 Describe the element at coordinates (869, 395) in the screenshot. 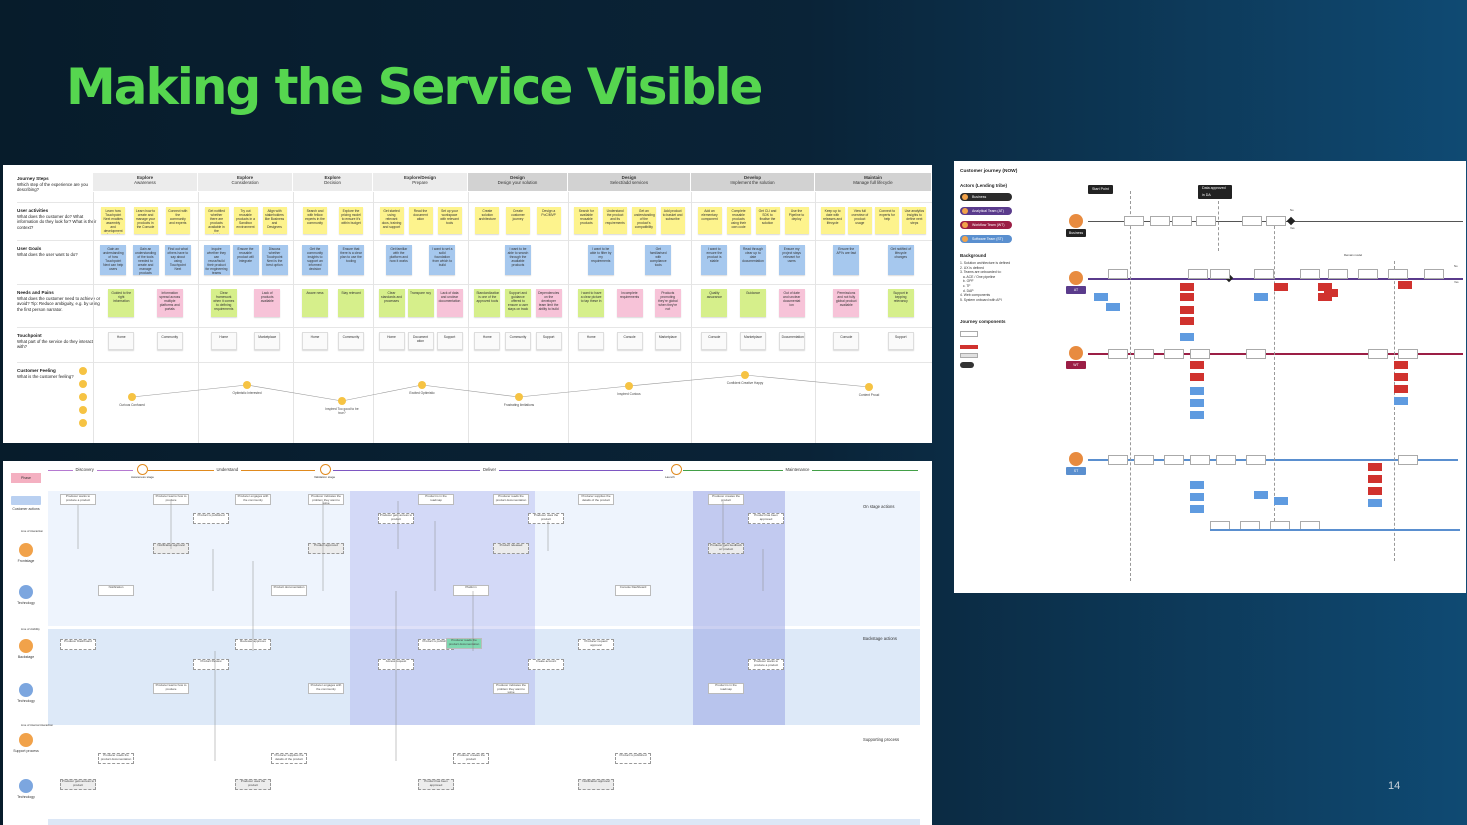

I see `feeling-label: Content Proud` at that location.